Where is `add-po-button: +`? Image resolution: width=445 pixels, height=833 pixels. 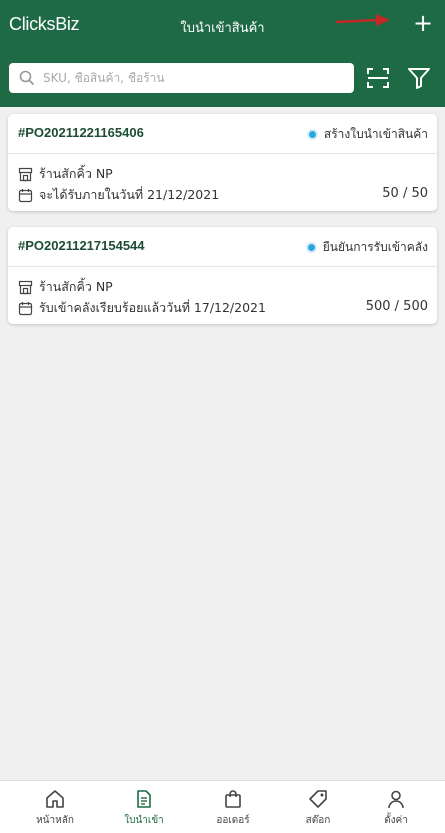
add-po-button: + is located at coordinates (423, 23).